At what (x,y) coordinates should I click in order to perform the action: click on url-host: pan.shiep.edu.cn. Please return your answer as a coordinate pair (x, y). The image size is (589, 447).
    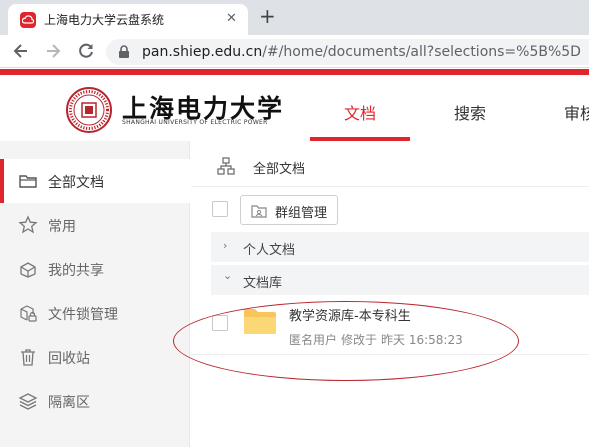
    Looking at the image, I should click on (202, 52).